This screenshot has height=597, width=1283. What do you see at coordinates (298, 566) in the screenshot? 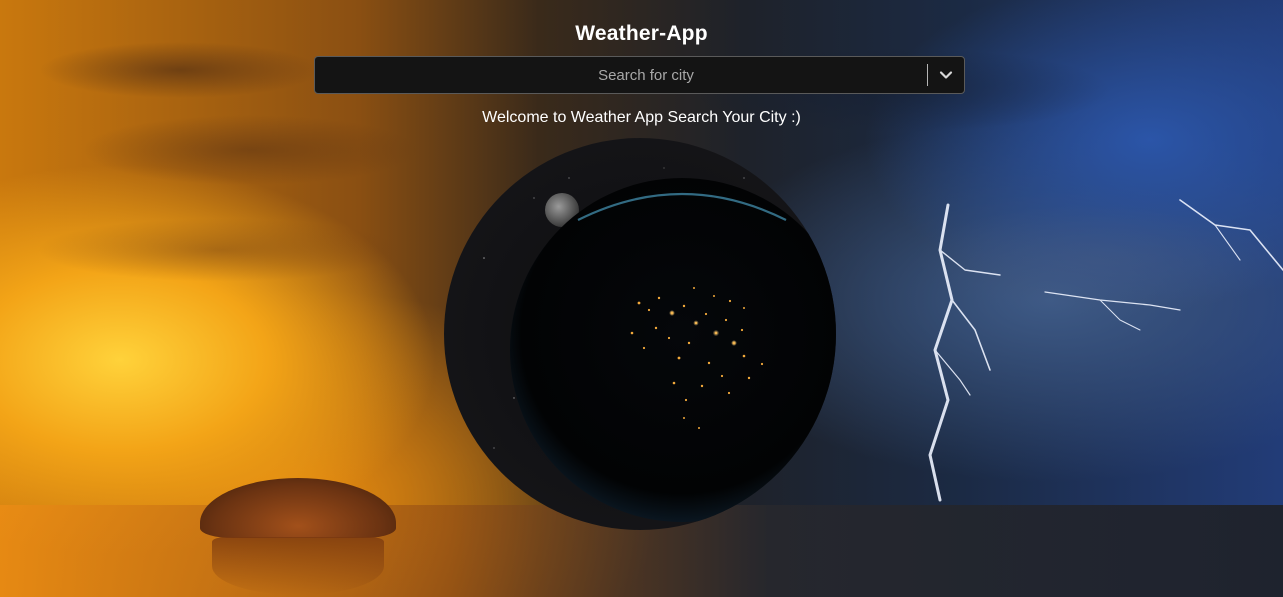
I see `island-reflection` at bounding box center [298, 566].